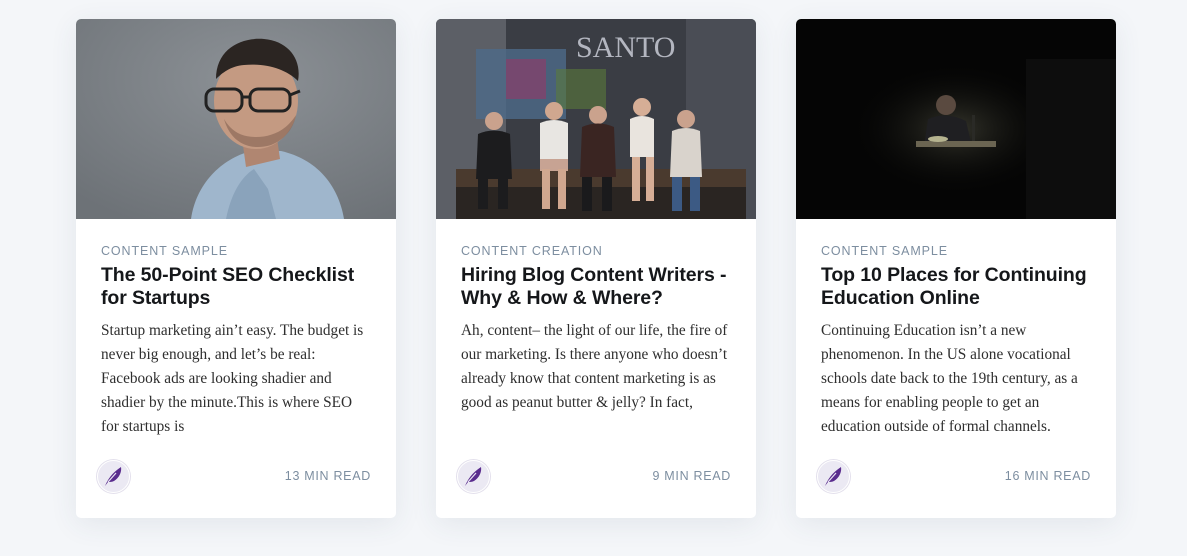  Describe the element at coordinates (596, 119) in the screenshot. I see `post-image-group: SANTO` at that location.